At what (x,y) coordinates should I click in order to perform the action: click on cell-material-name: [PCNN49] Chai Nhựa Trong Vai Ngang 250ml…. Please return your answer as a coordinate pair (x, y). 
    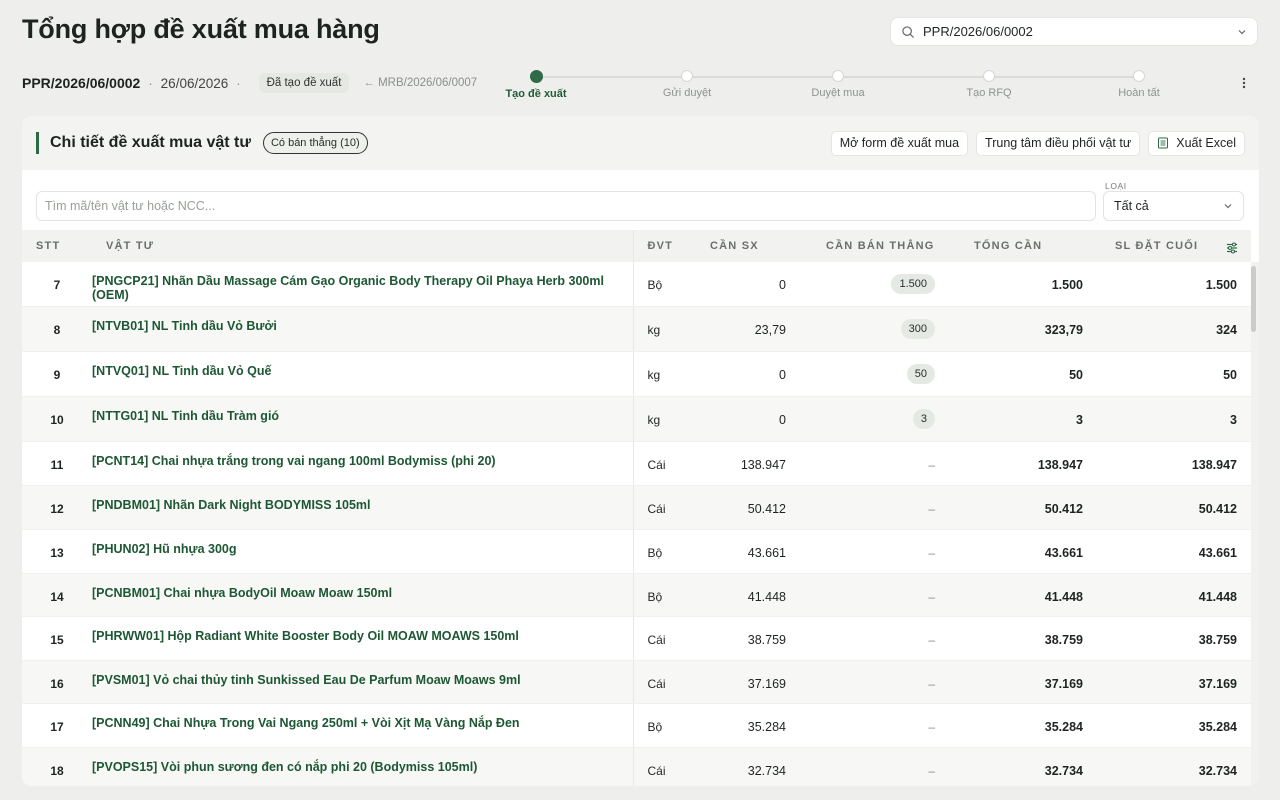
    Looking at the image, I should click on (363, 725).